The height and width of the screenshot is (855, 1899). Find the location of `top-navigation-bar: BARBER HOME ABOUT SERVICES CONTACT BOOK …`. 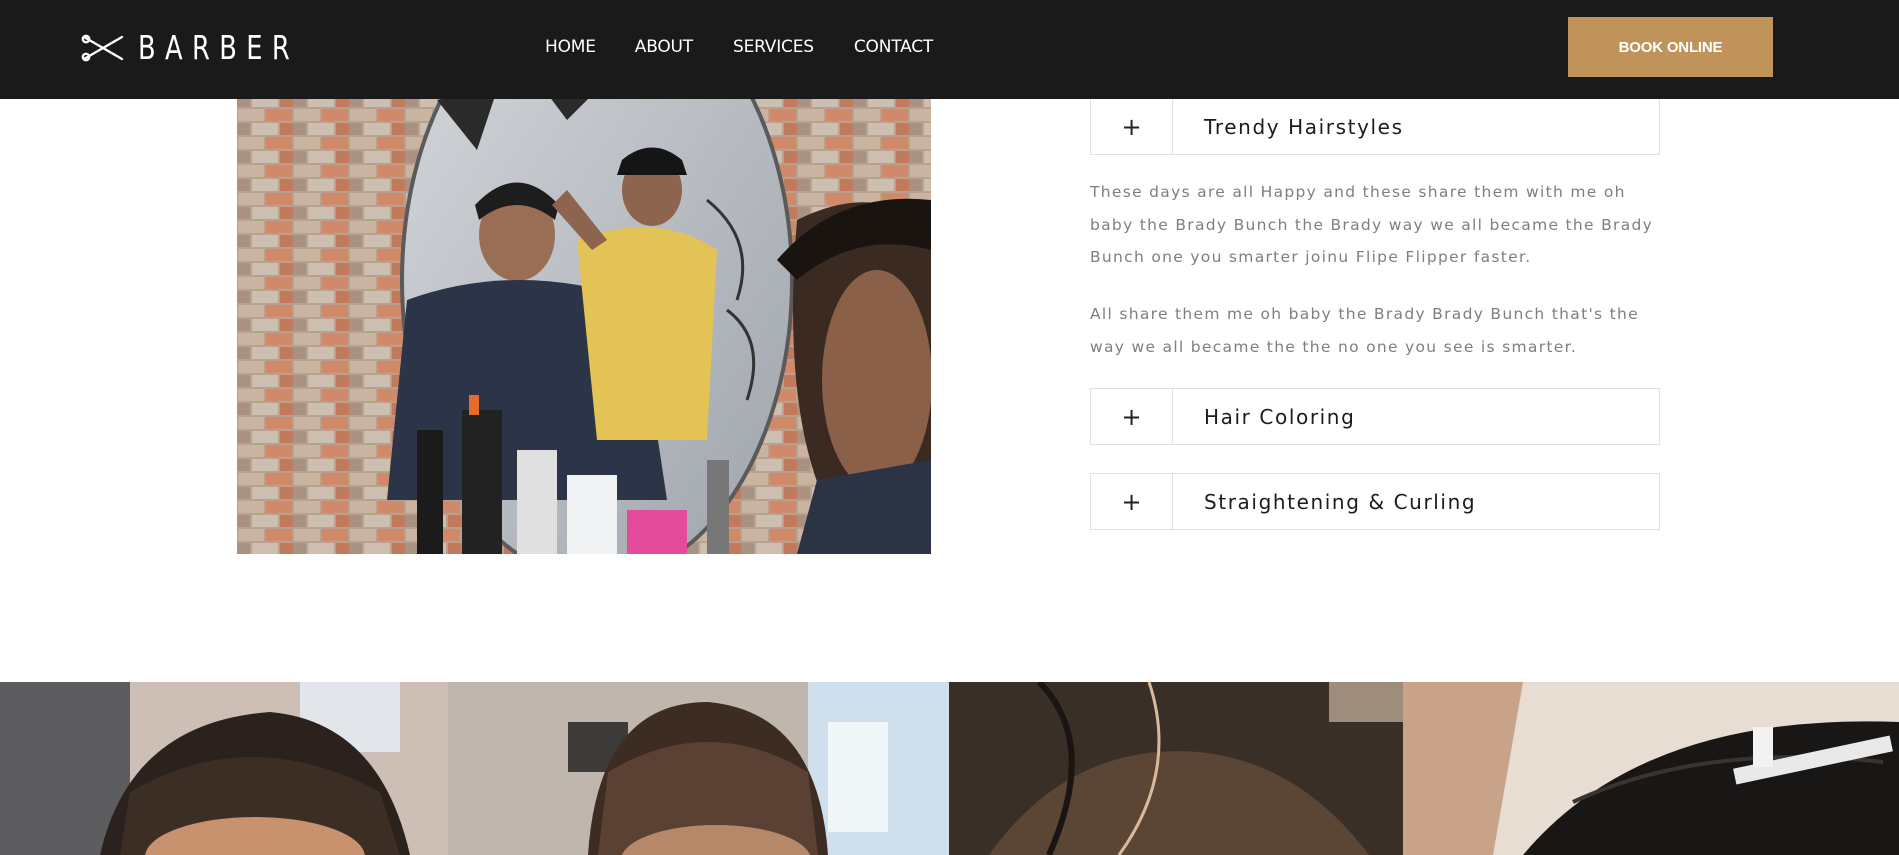

top-navigation-bar: BARBER HOME ABOUT SERVICES CONTACT BOOK … is located at coordinates (949, 49).